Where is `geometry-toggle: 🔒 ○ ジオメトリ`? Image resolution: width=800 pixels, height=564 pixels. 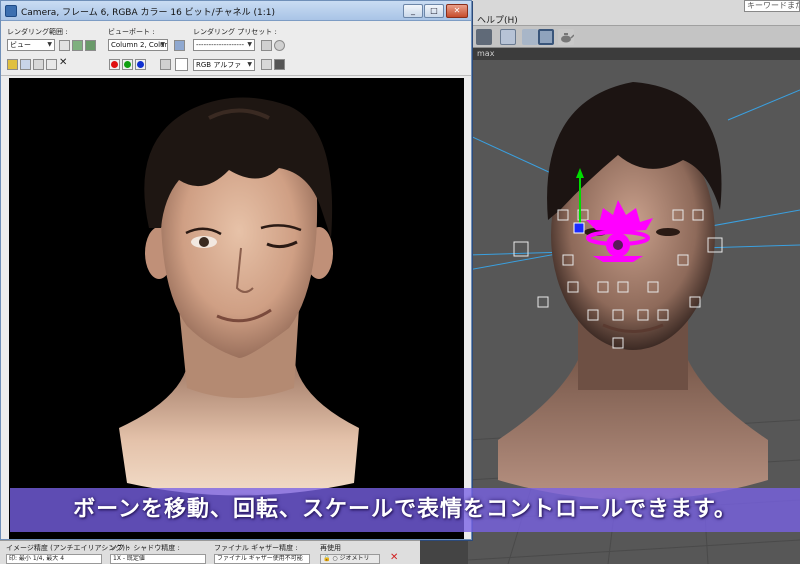 geometry-toggle: 🔒 ○ ジオメトリ is located at coordinates (350, 559).